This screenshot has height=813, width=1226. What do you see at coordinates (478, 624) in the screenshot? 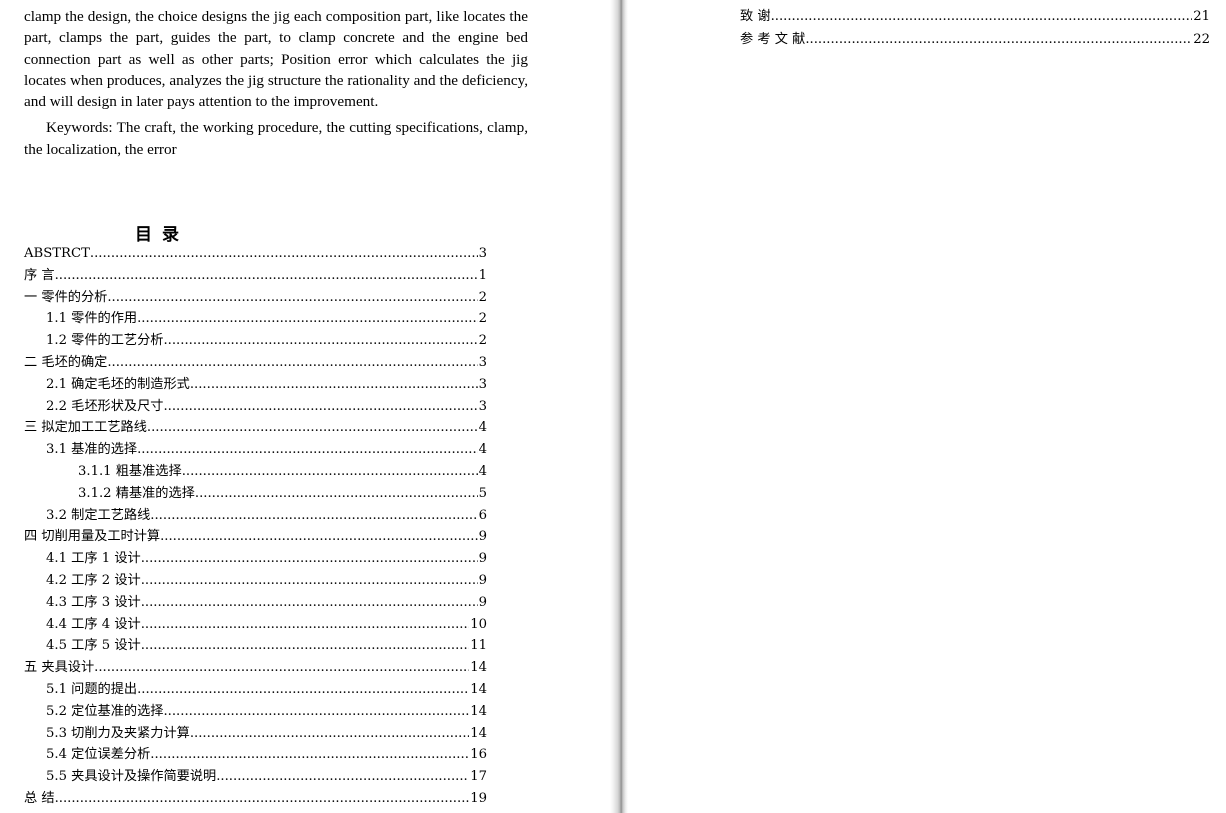
I see `toc-entry-page: 10` at bounding box center [478, 624].